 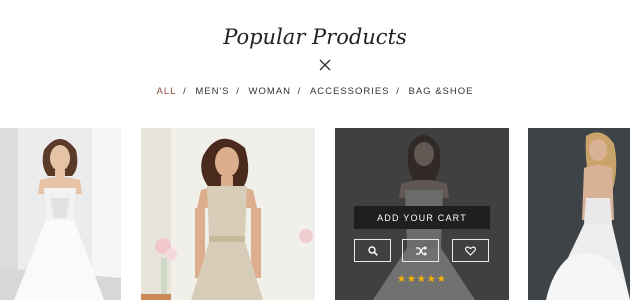 What do you see at coordinates (315, 37) in the screenshot?
I see `section-title: Popular Products` at bounding box center [315, 37].